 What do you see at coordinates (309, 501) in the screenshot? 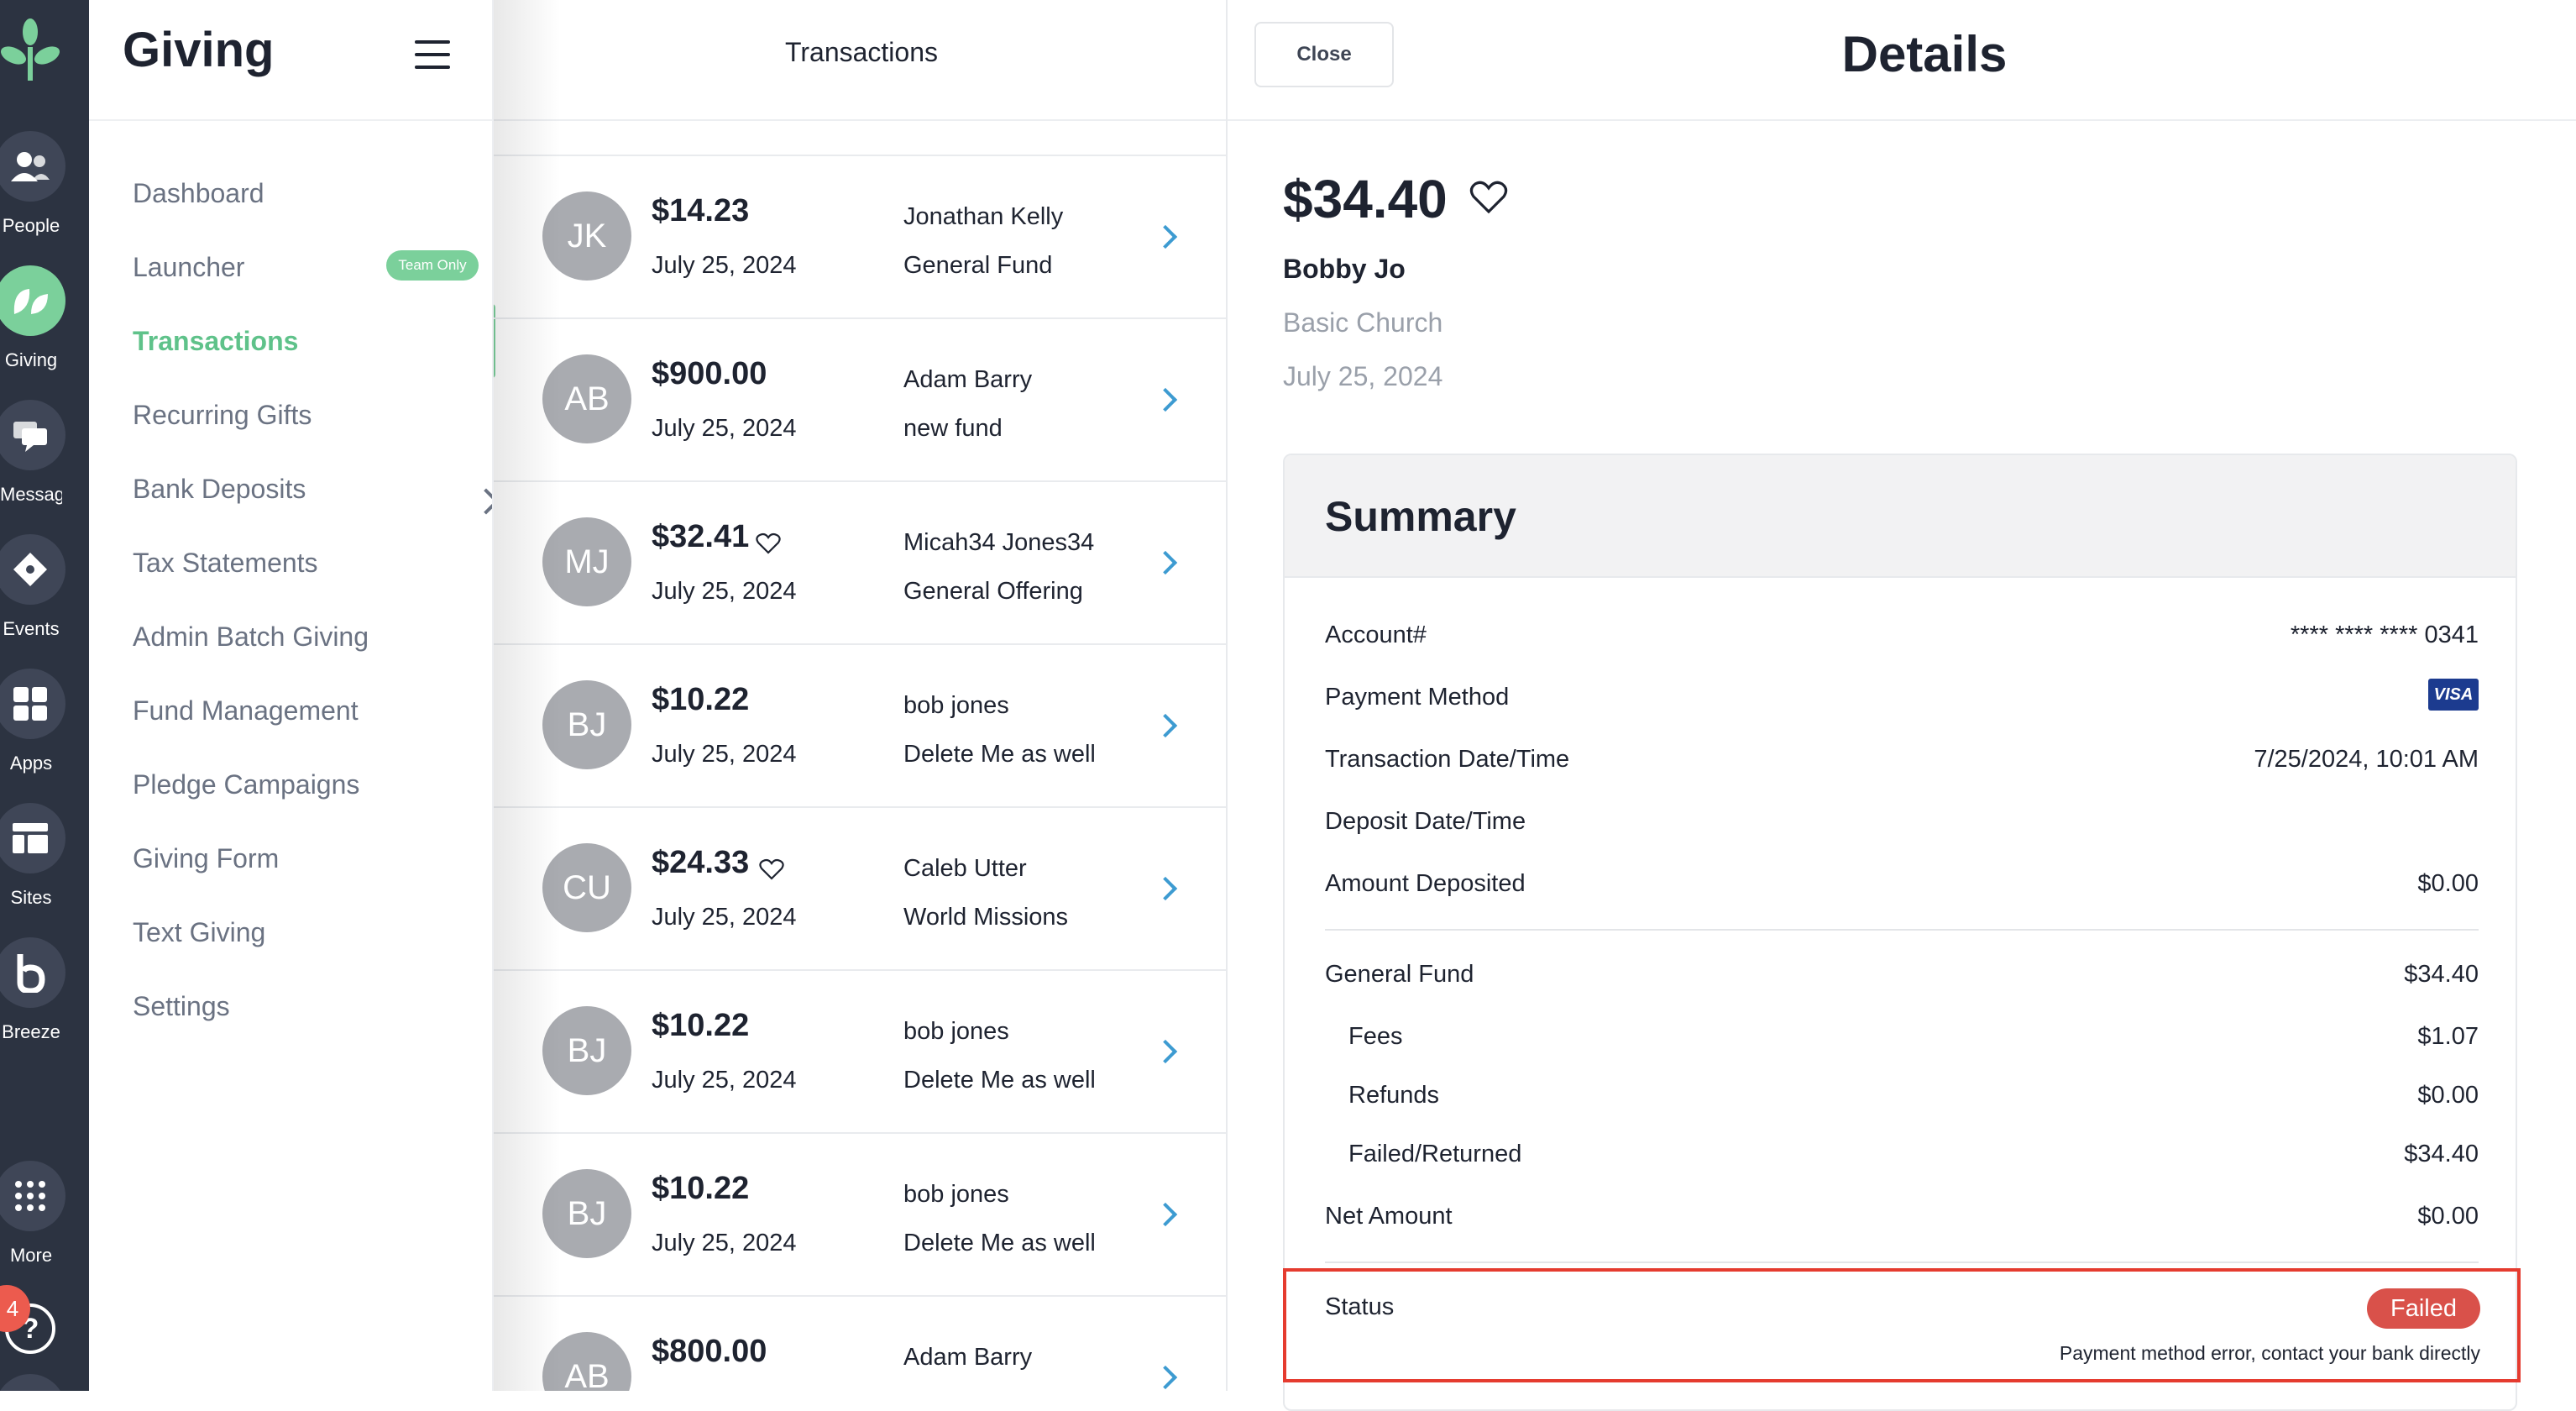
I see `nav-item-bank-deposits: Bank Deposits` at bounding box center [309, 501].